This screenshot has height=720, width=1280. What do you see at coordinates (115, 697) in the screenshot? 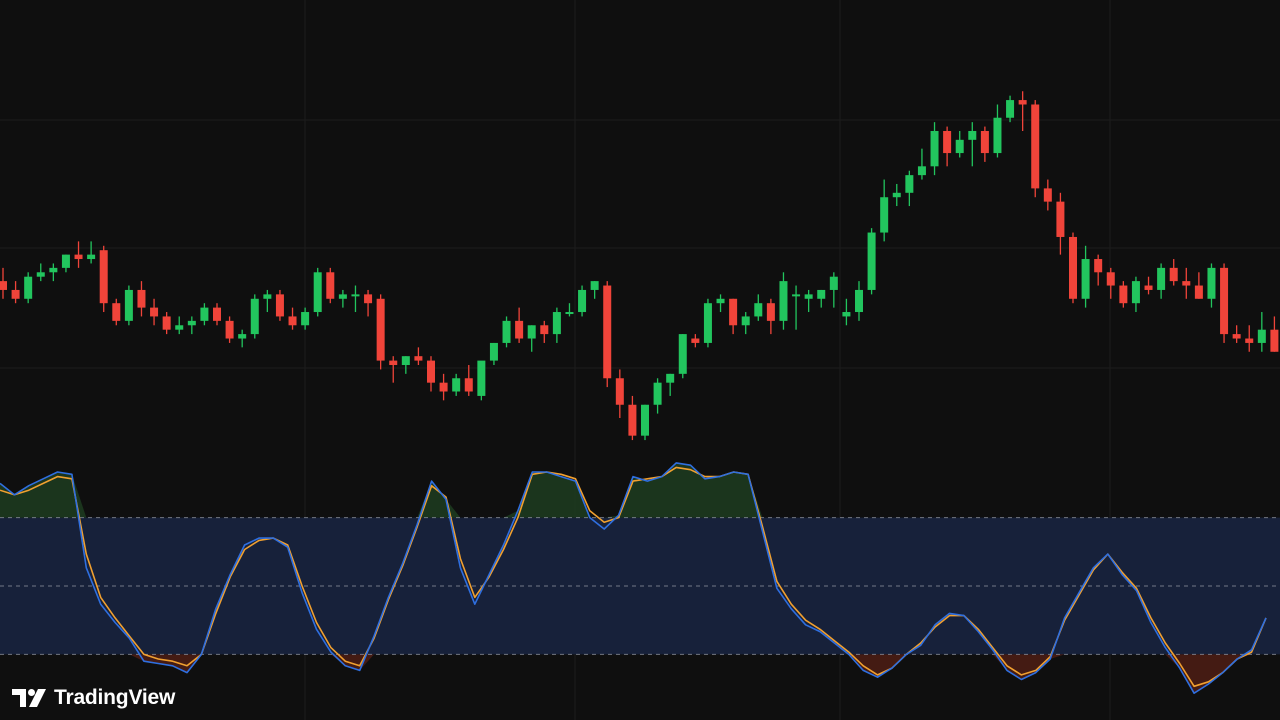
I see `brand-name: TradingView` at bounding box center [115, 697].